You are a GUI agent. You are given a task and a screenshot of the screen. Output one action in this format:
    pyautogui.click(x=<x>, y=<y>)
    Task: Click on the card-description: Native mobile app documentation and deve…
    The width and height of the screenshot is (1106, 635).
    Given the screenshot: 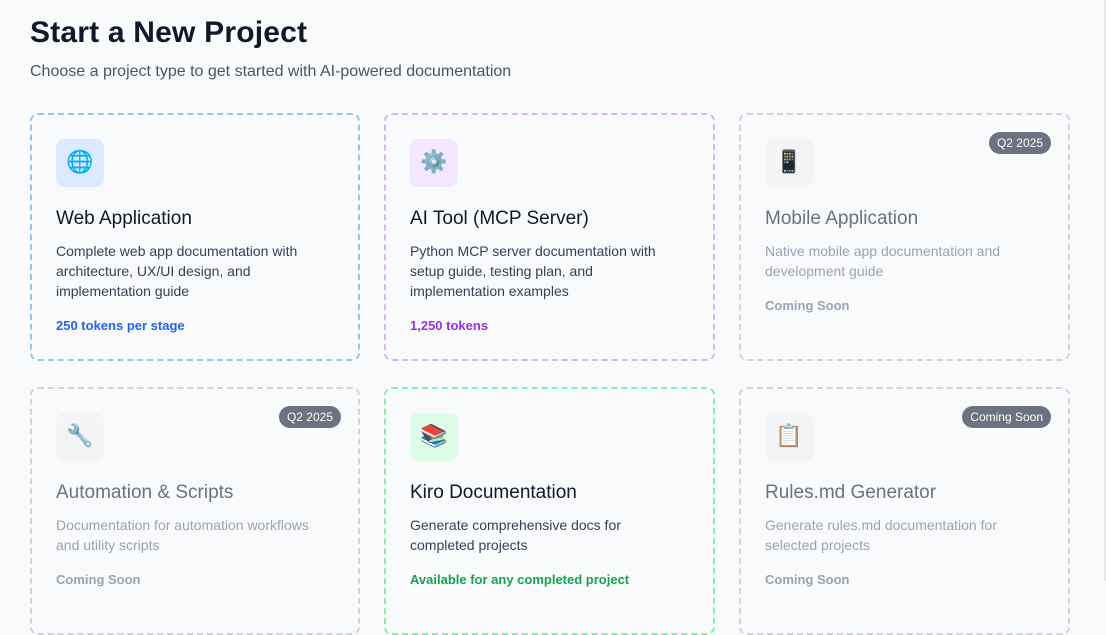 What is the action you would take?
    pyautogui.click(x=883, y=261)
    